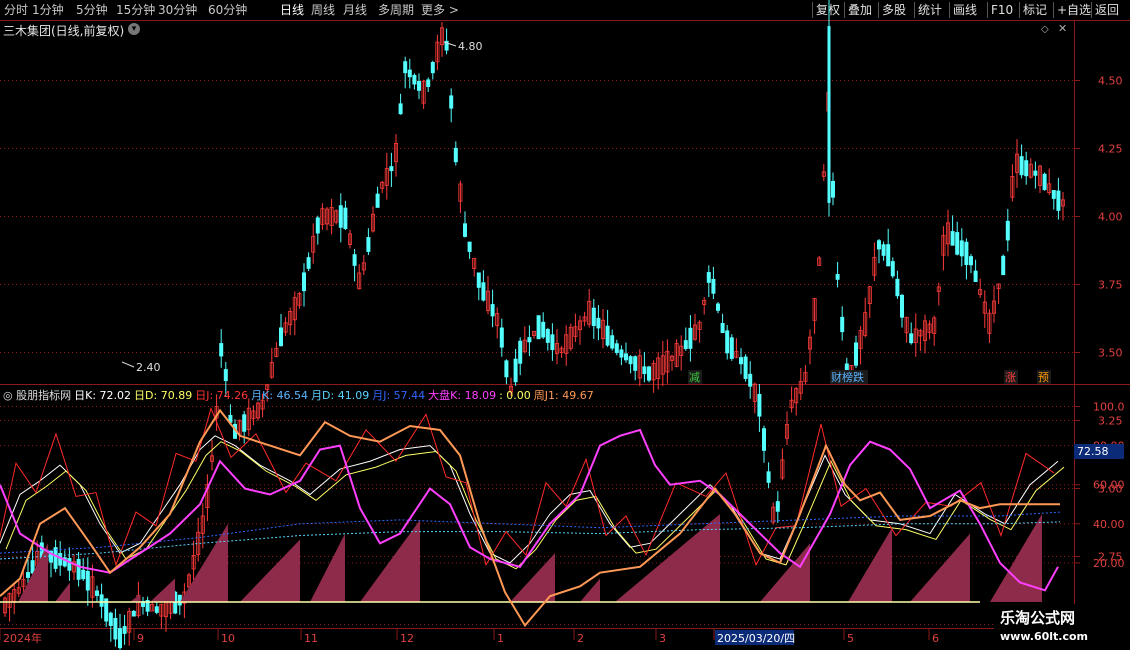 Image resolution: width=1130 pixels, height=650 pixels. What do you see at coordinates (847, 377) in the screenshot?
I see `event-marker: 财榜跌` at bounding box center [847, 377].